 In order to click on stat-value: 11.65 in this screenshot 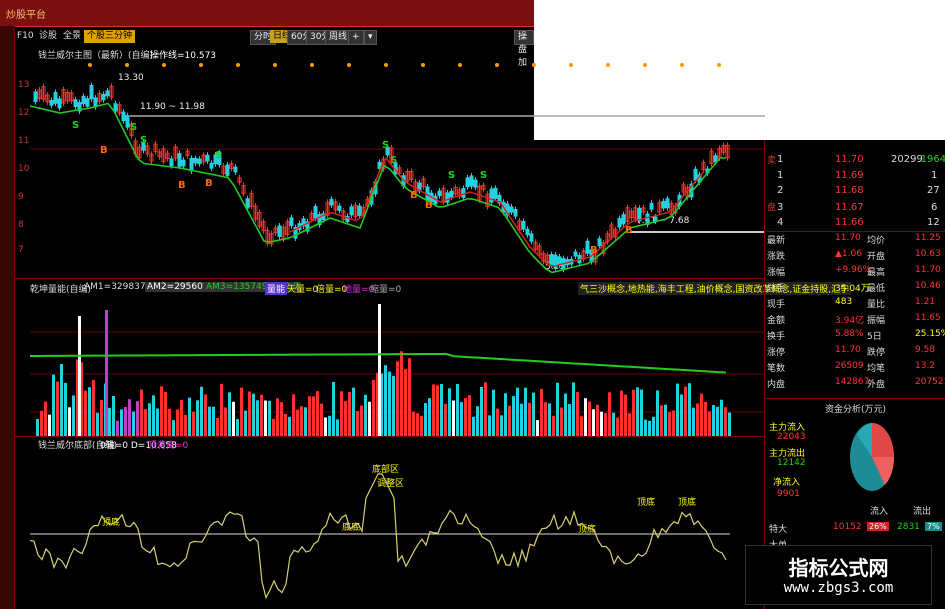, I will do `click(928, 318)`.